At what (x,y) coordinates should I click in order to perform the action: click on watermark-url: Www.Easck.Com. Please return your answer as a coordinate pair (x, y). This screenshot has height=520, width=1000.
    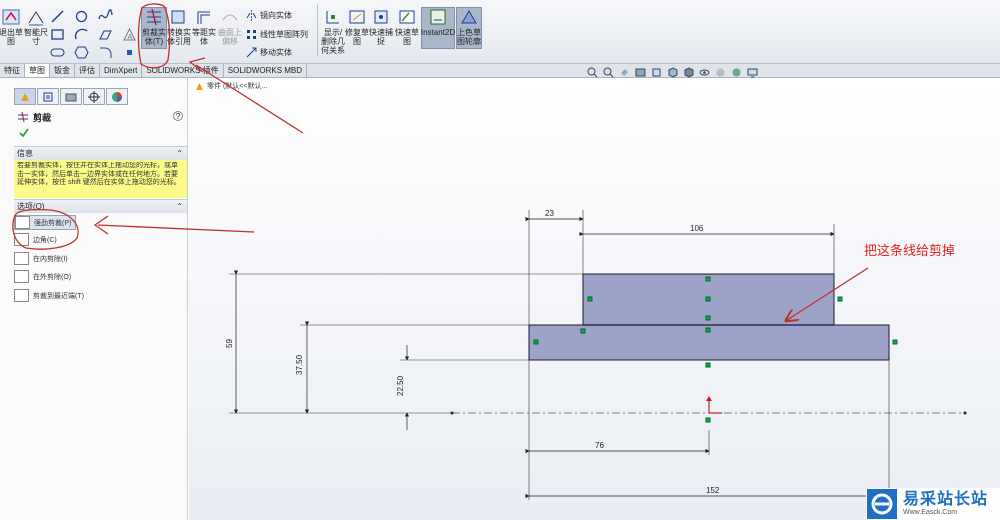
    Looking at the image, I should click on (930, 512).